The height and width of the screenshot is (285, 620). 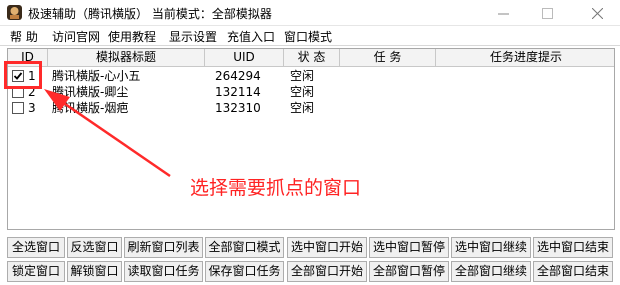 What do you see at coordinates (547, 13) in the screenshot?
I see `maximize-icon` at bounding box center [547, 13].